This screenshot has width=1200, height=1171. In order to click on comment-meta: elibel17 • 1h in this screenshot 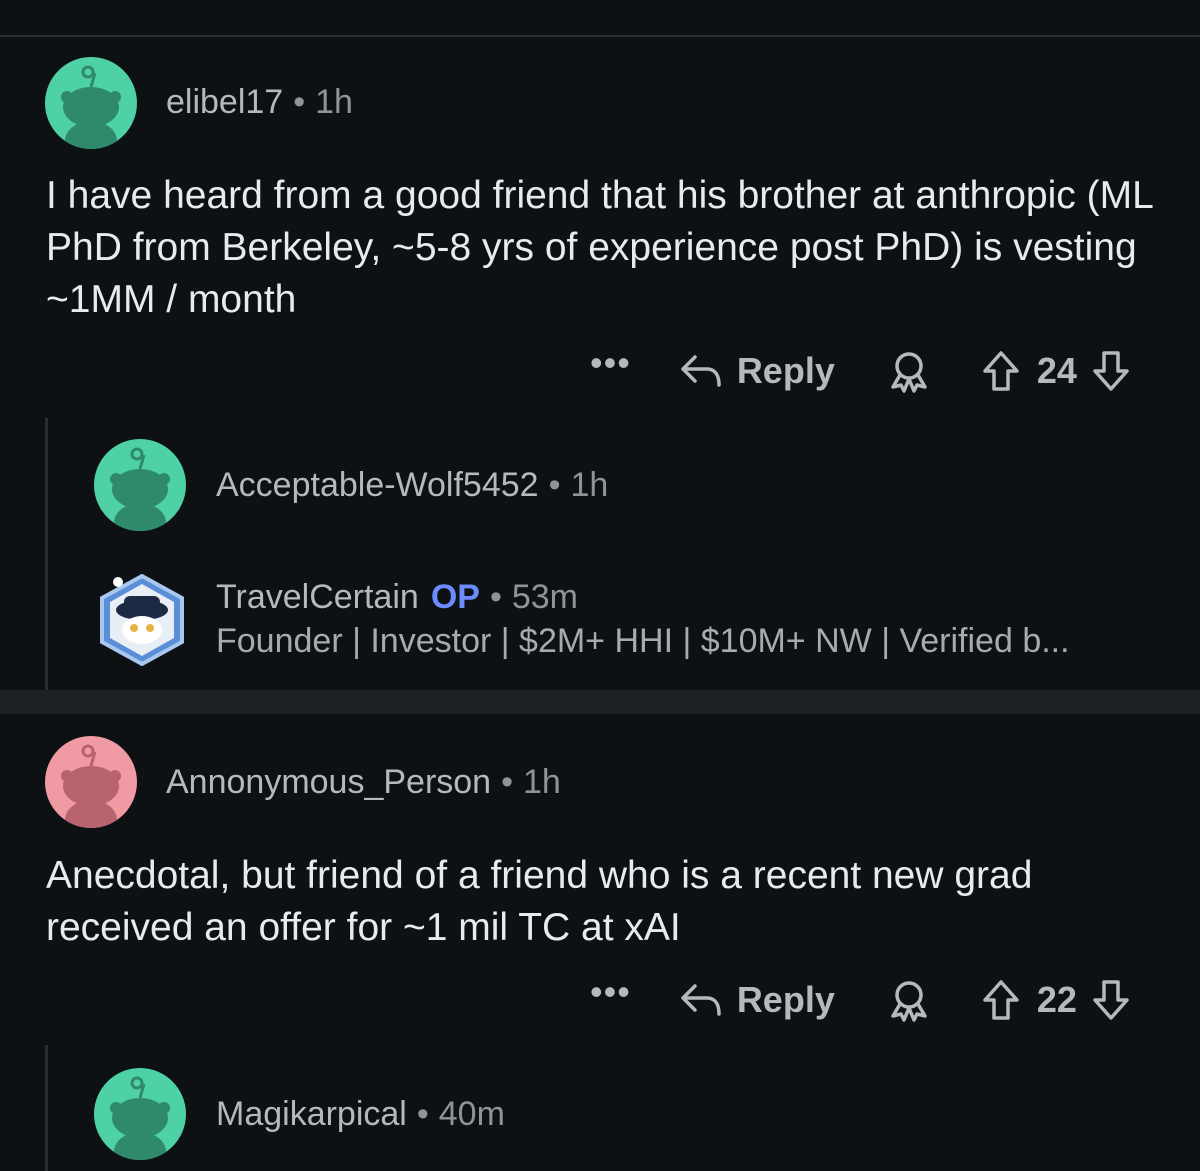, I will do `click(259, 102)`.